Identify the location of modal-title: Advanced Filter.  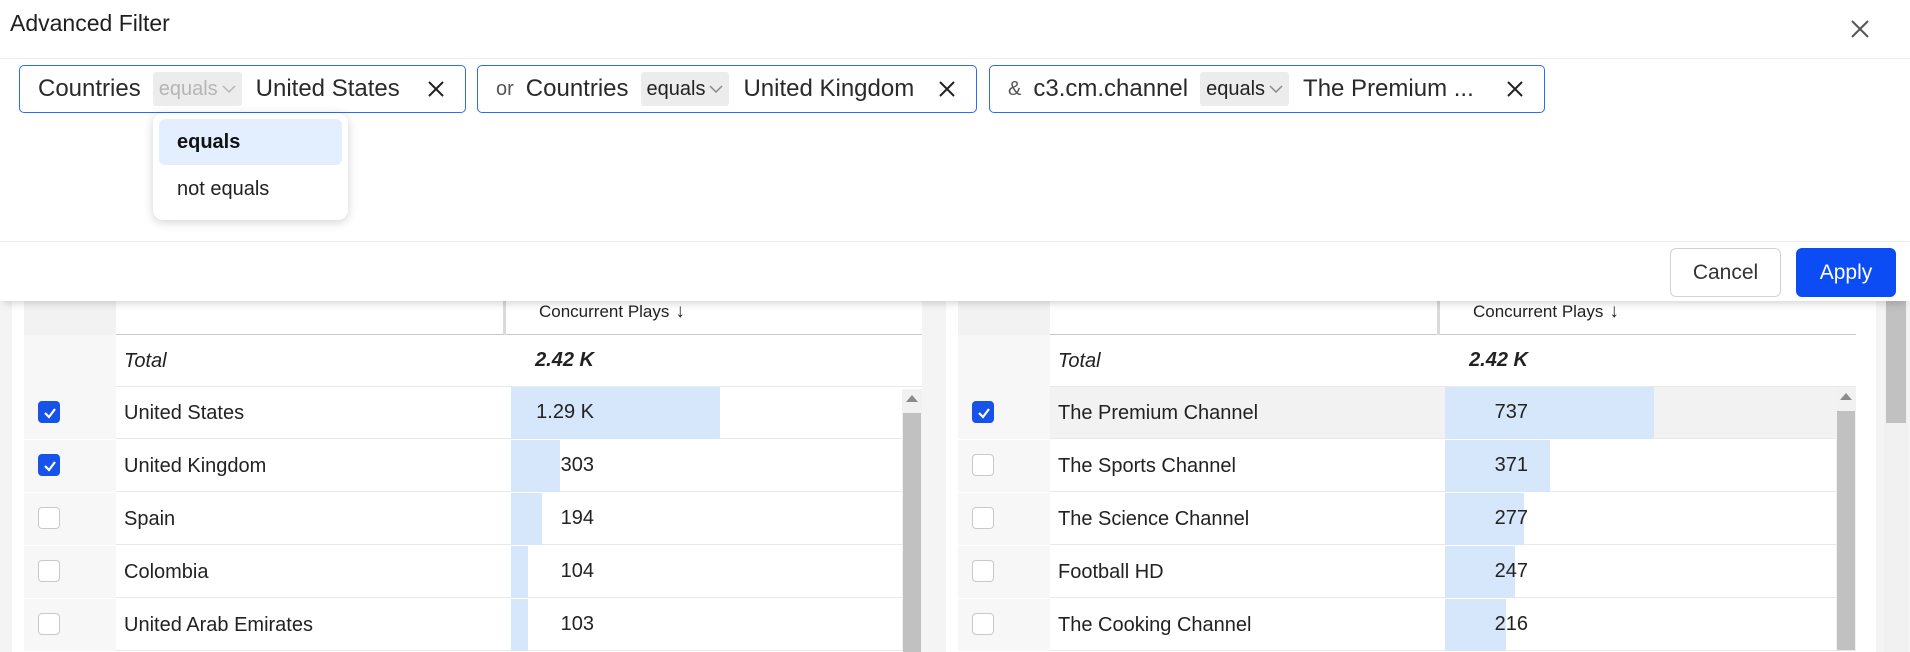
(90, 23).